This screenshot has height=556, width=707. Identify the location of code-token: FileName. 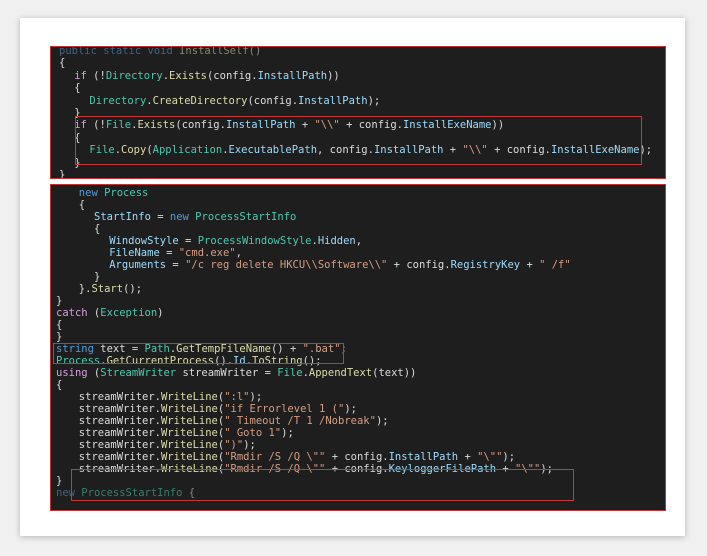
(134, 253).